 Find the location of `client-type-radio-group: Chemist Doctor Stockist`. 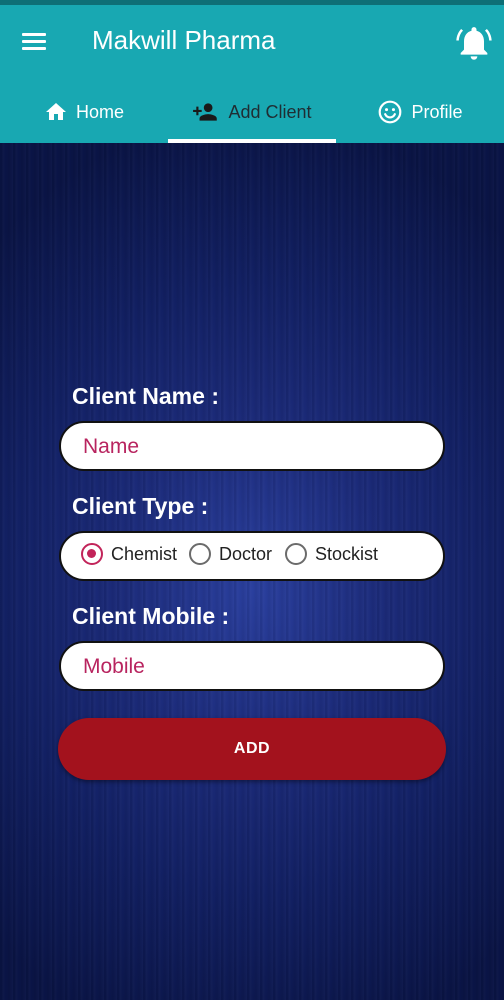

client-type-radio-group: Chemist Doctor Stockist is located at coordinates (252, 556).